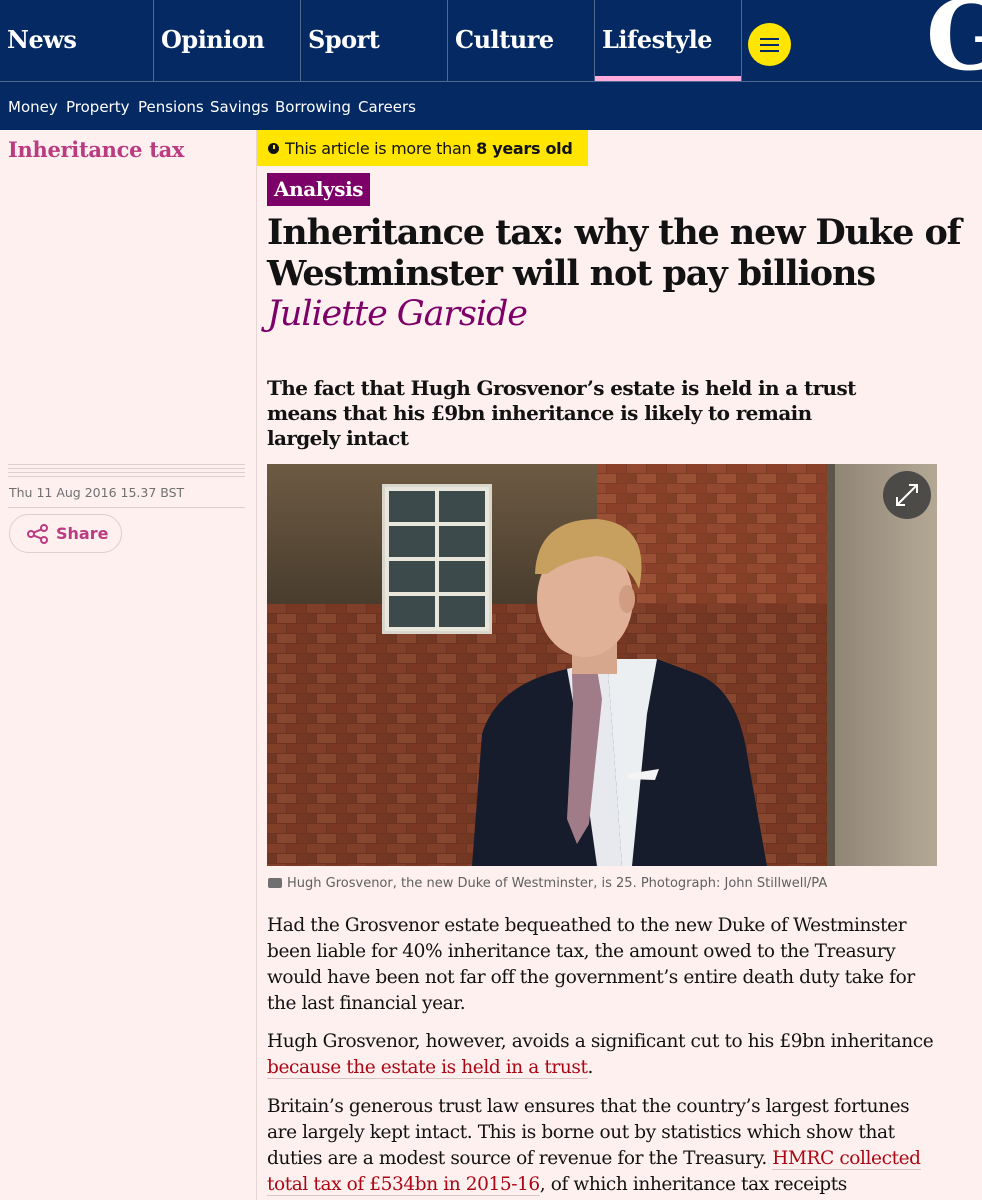 The width and height of the screenshot is (982, 1200). Describe the element at coordinates (429, 148) in the screenshot. I see `age-notice-text: This article is more than 8 years old` at that location.